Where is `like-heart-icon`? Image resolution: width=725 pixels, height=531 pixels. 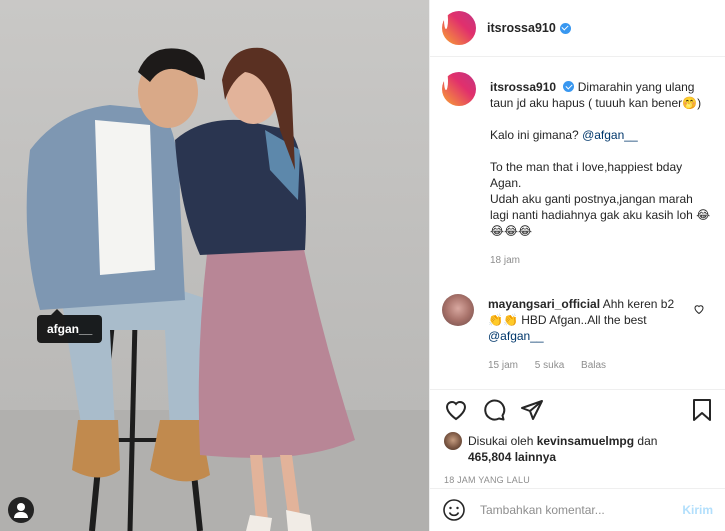 like-heart-icon is located at coordinates (456, 410).